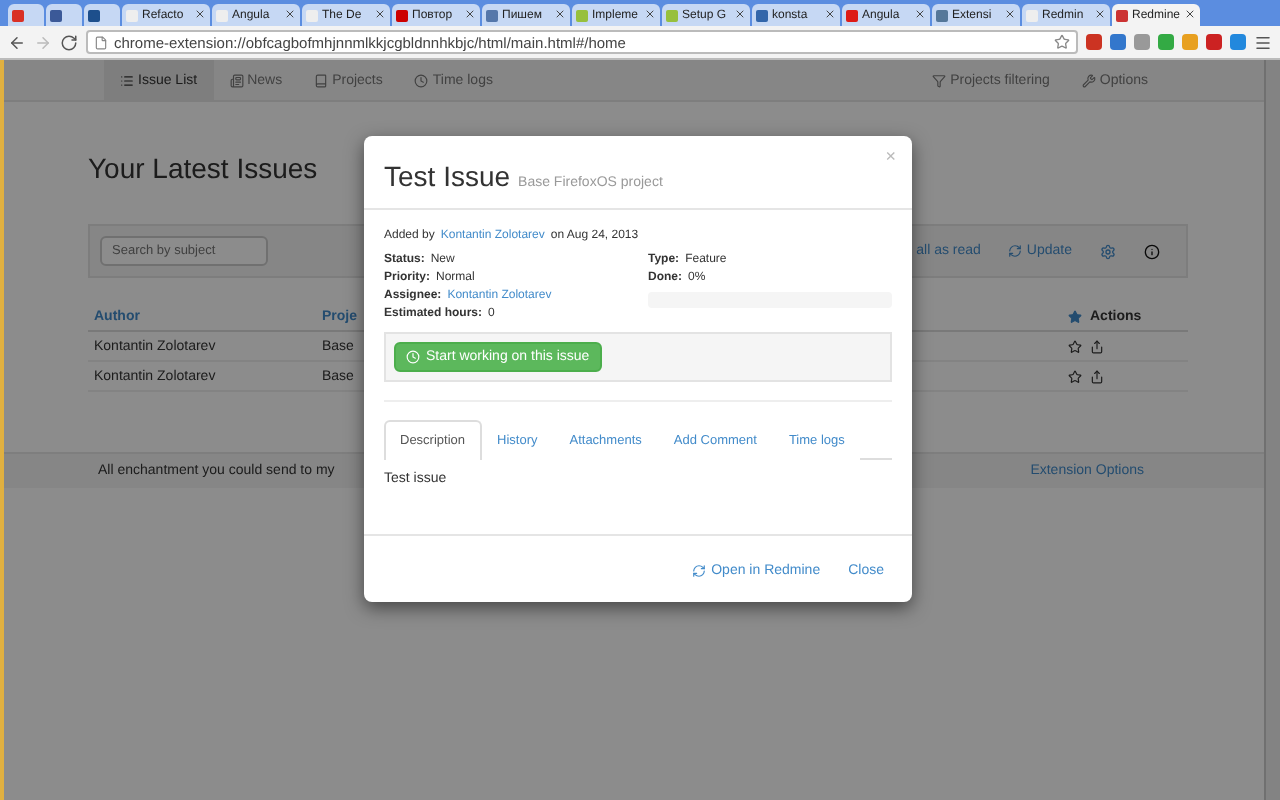  What do you see at coordinates (1152, 251) in the screenshot?
I see `info-icon` at bounding box center [1152, 251].